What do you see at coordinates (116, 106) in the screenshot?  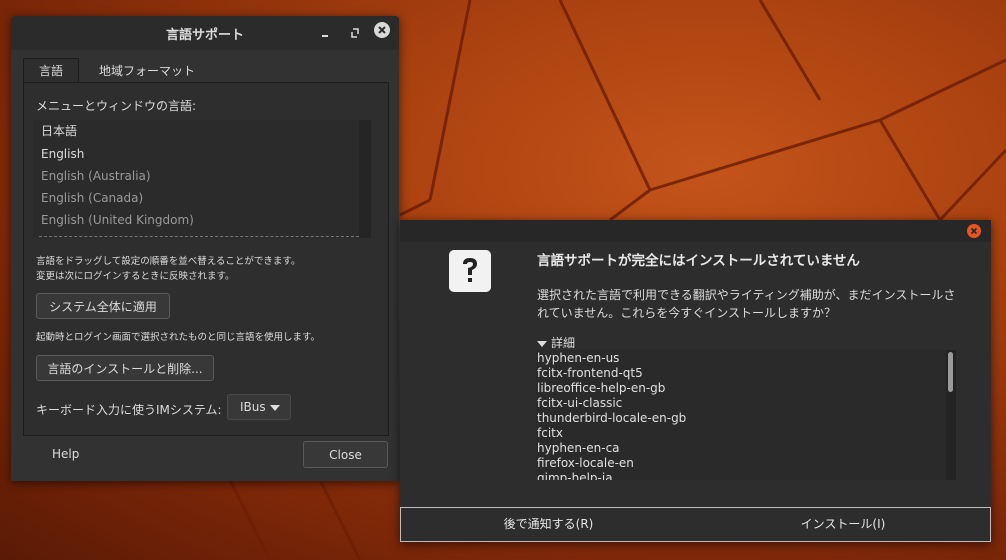 I see `menu-language-label: メニューとウィンドウの言語:` at bounding box center [116, 106].